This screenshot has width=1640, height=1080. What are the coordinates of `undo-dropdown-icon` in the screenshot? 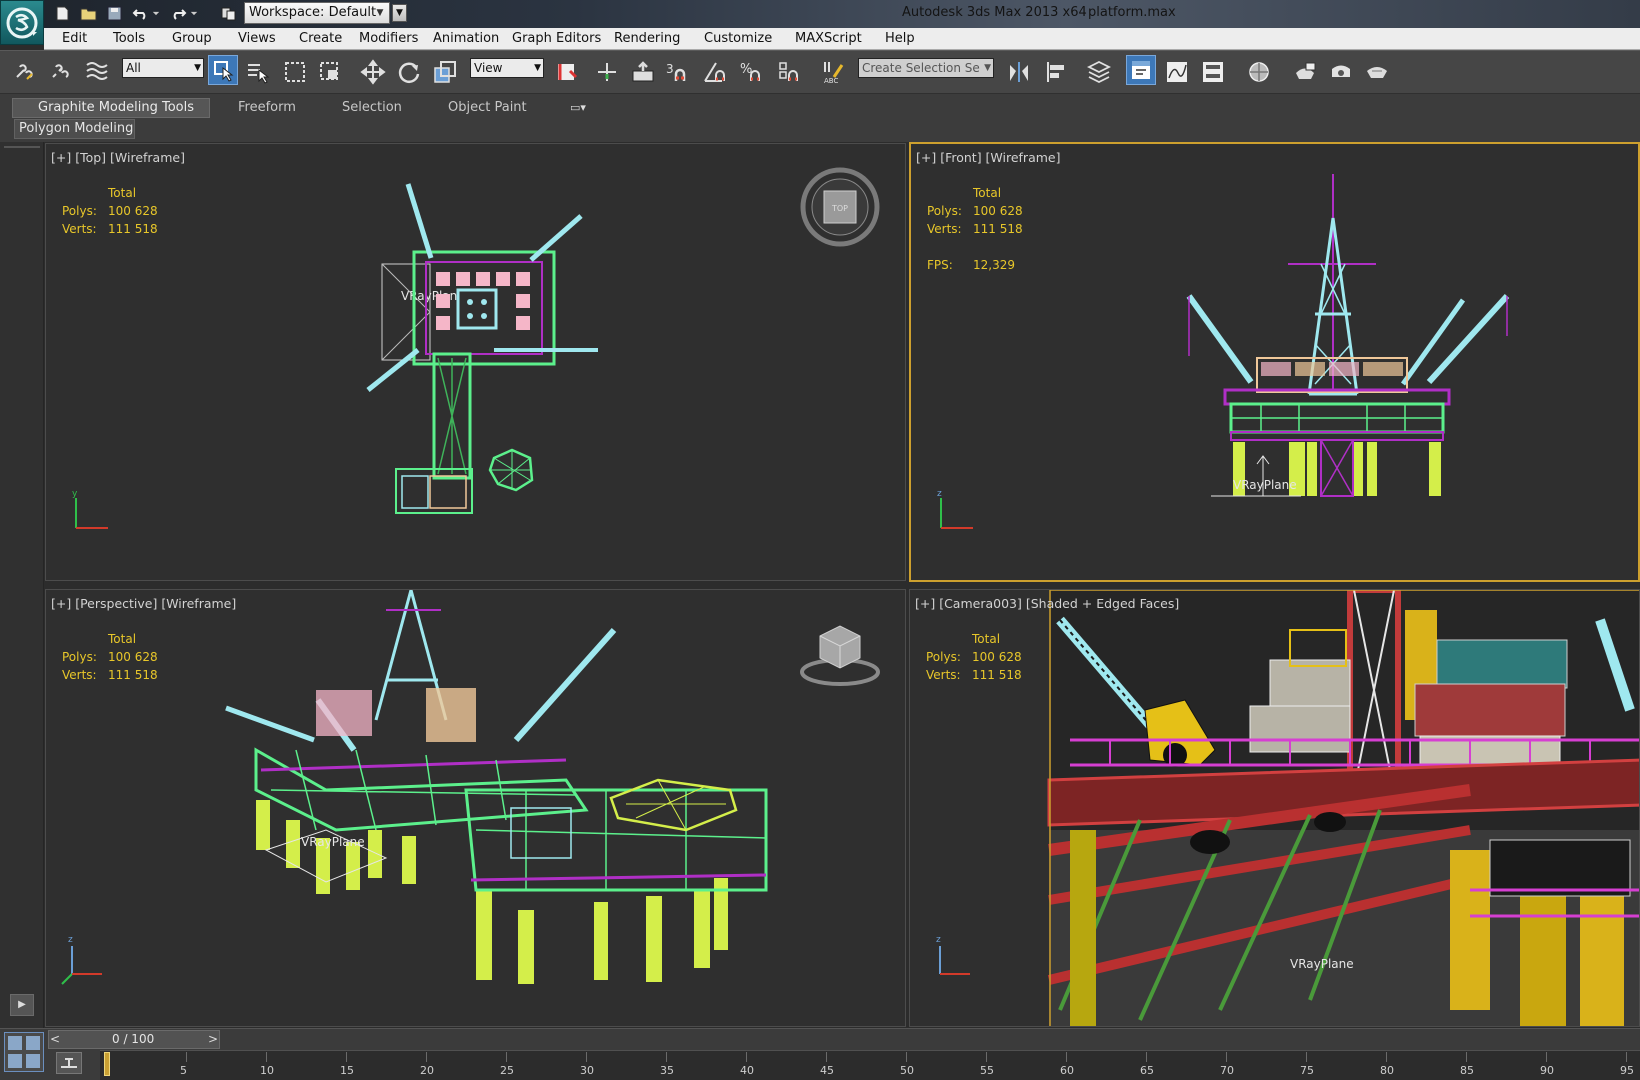 It's located at (156, 13).